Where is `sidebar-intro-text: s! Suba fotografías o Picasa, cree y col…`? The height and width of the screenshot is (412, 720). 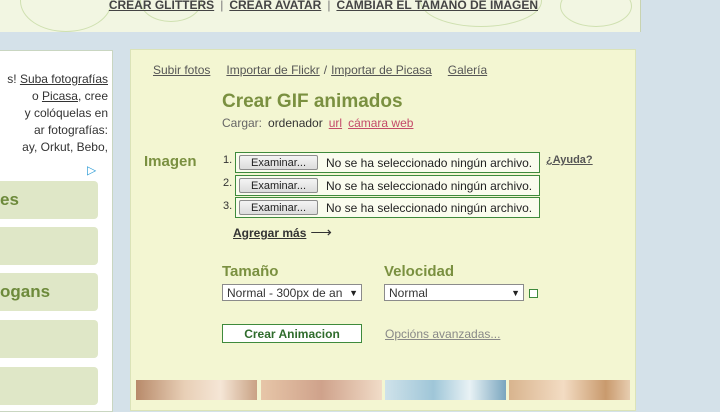
sidebar-intro-text: s! Suba fotografías o Picasa, cree y col… is located at coordinates (54, 113).